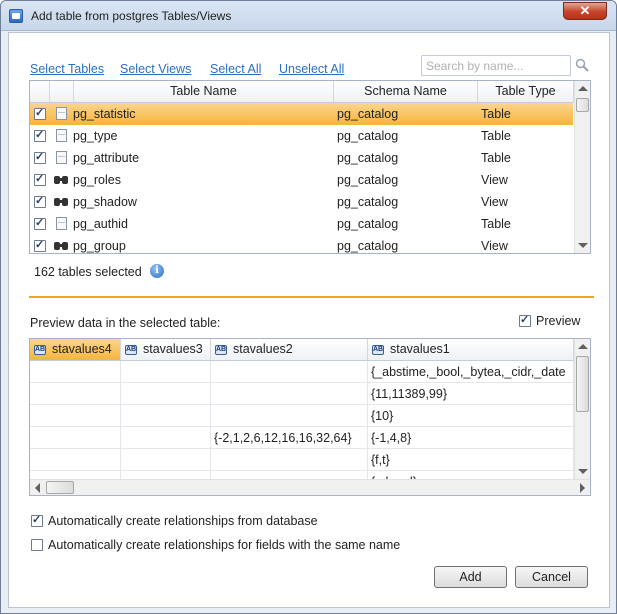  Describe the element at coordinates (263, 349) in the screenshot. I see `preview-column-header-label: stavalues2` at that location.